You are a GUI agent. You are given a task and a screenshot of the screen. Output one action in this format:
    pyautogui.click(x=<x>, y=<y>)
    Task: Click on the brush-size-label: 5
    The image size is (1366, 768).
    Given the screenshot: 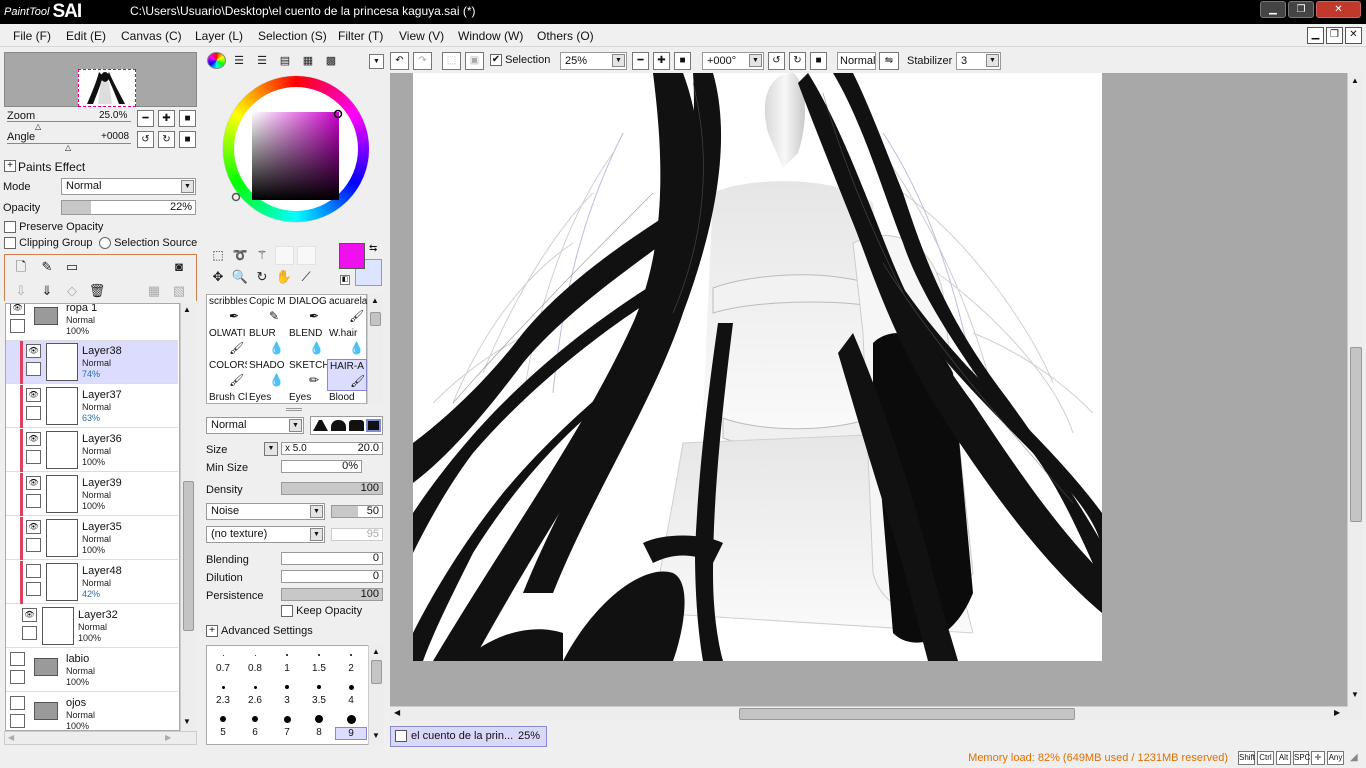 What is the action you would take?
    pyautogui.click(x=223, y=732)
    